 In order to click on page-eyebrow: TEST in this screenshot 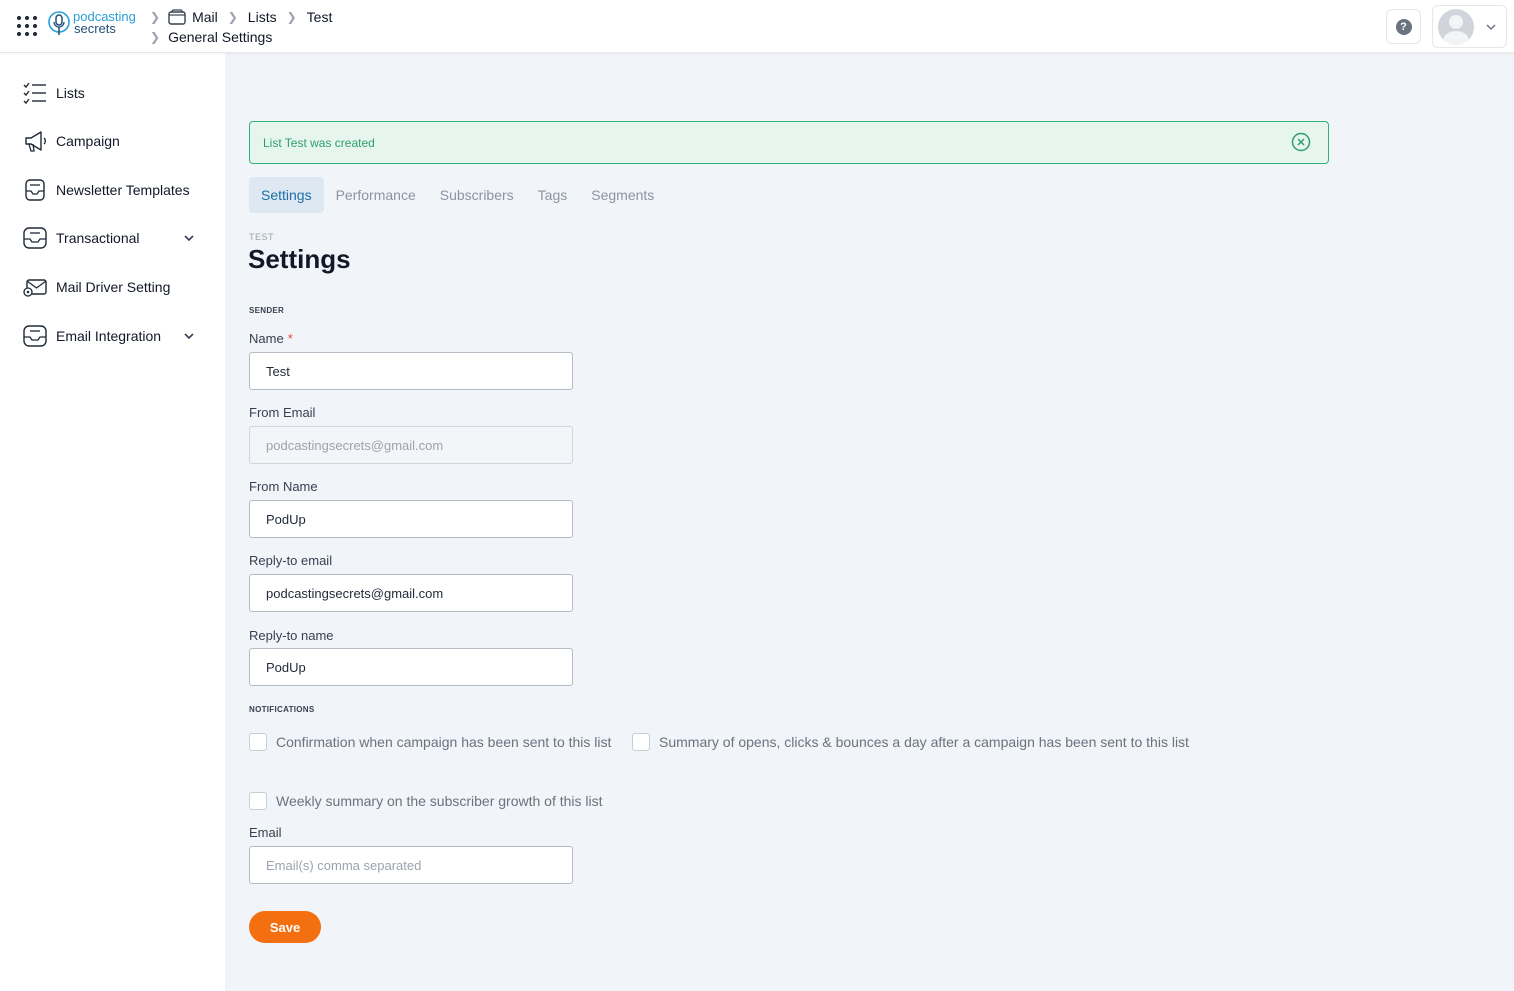, I will do `click(262, 237)`.